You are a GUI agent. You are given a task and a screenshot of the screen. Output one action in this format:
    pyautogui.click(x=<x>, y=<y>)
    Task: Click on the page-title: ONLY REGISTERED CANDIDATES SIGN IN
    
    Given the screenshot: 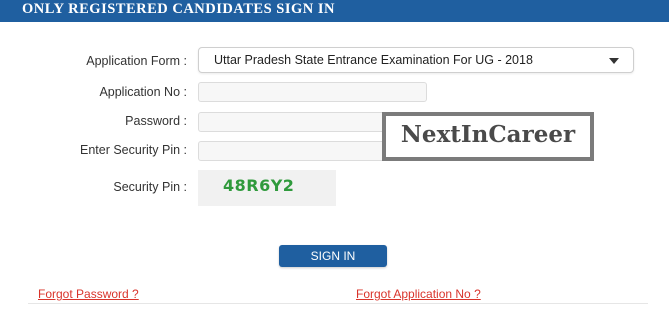 What is the action you would take?
    pyautogui.click(x=178, y=9)
    